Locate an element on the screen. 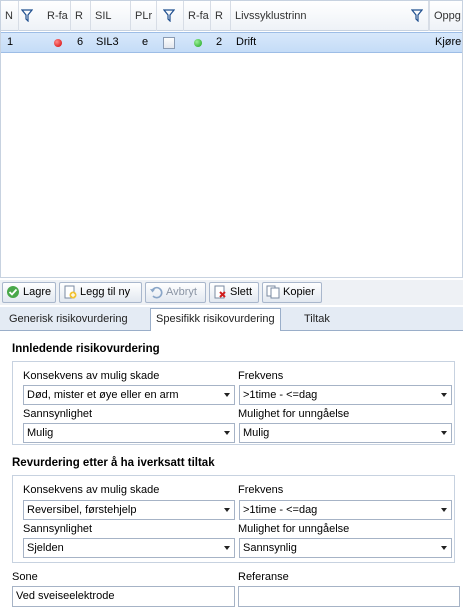  risk-status-green-icon is located at coordinates (198, 43).